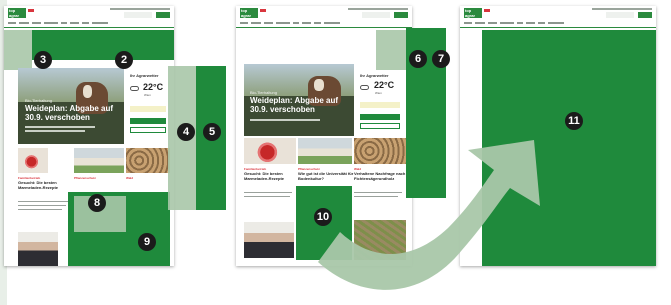 The width and height of the screenshot is (671, 305). What do you see at coordinates (124, 60) in the screenshot?
I see `step-badge-1: 2` at bounding box center [124, 60].